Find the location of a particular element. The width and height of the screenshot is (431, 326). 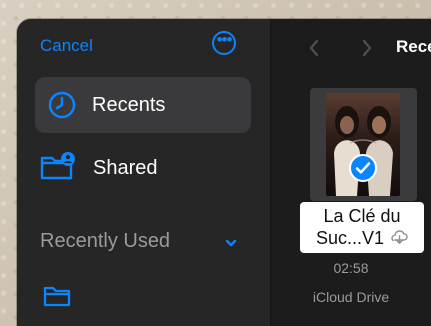

ellipsis-circle-icon: ••• is located at coordinates (224, 43).